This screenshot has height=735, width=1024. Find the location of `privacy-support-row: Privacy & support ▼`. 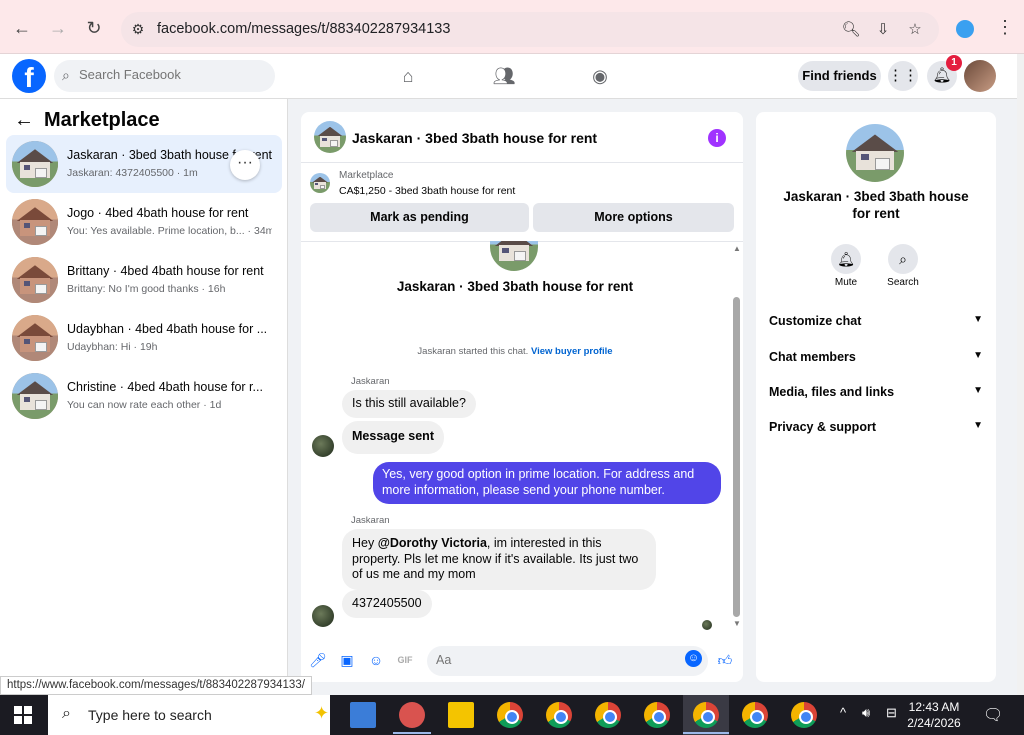

privacy-support-row: Privacy & support ▼ is located at coordinates (876, 430).